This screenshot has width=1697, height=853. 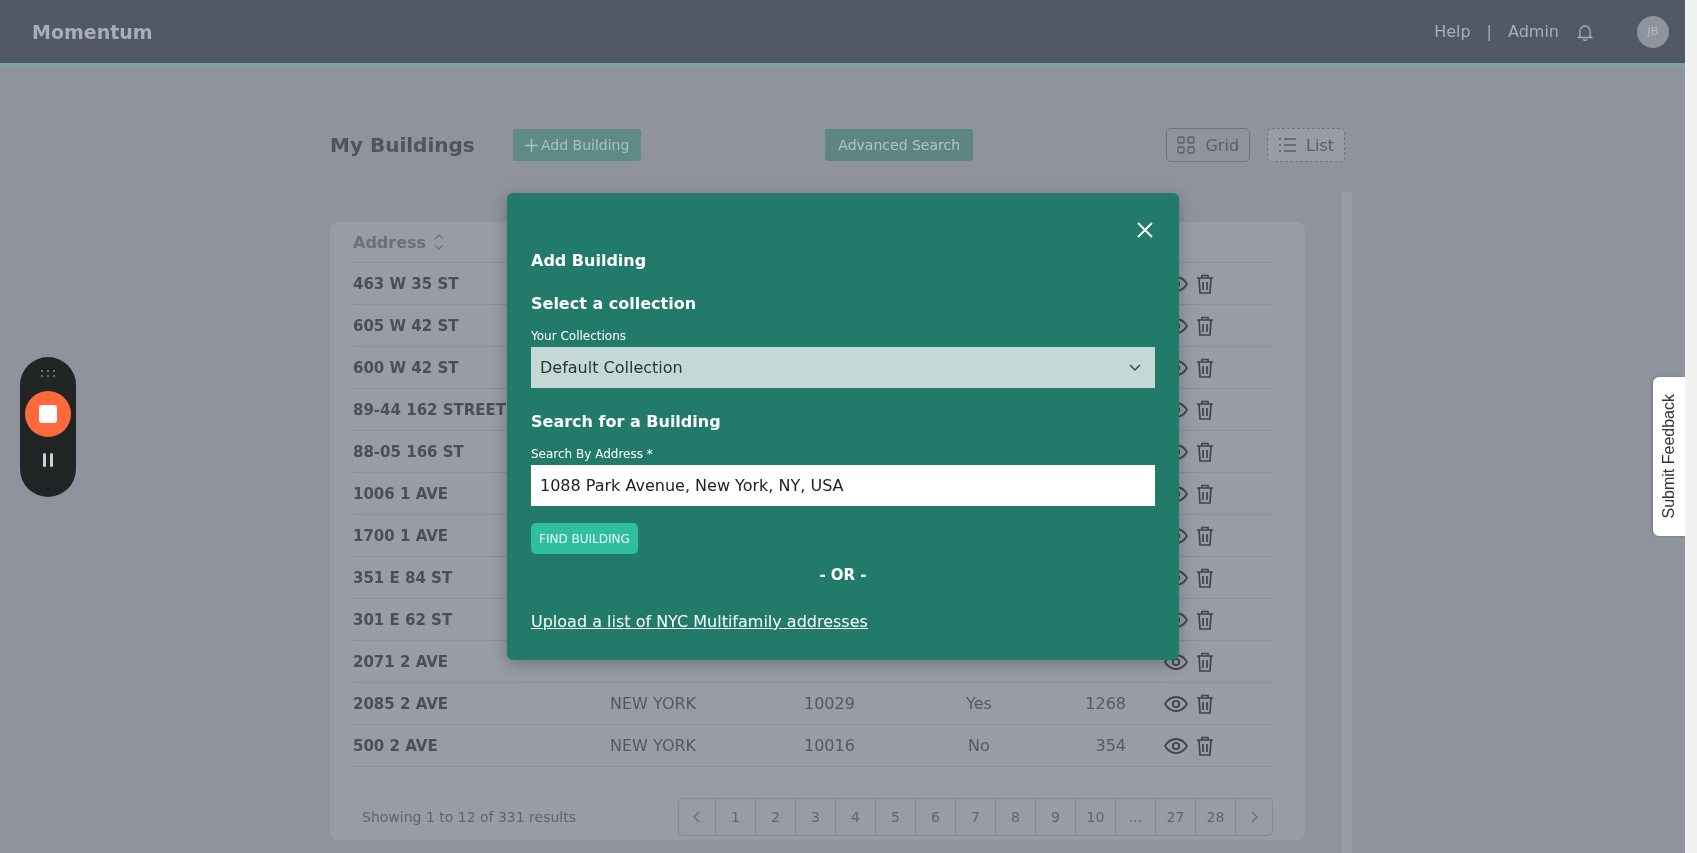 What do you see at coordinates (1186, 145) in the screenshot?
I see `grid-icon` at bounding box center [1186, 145].